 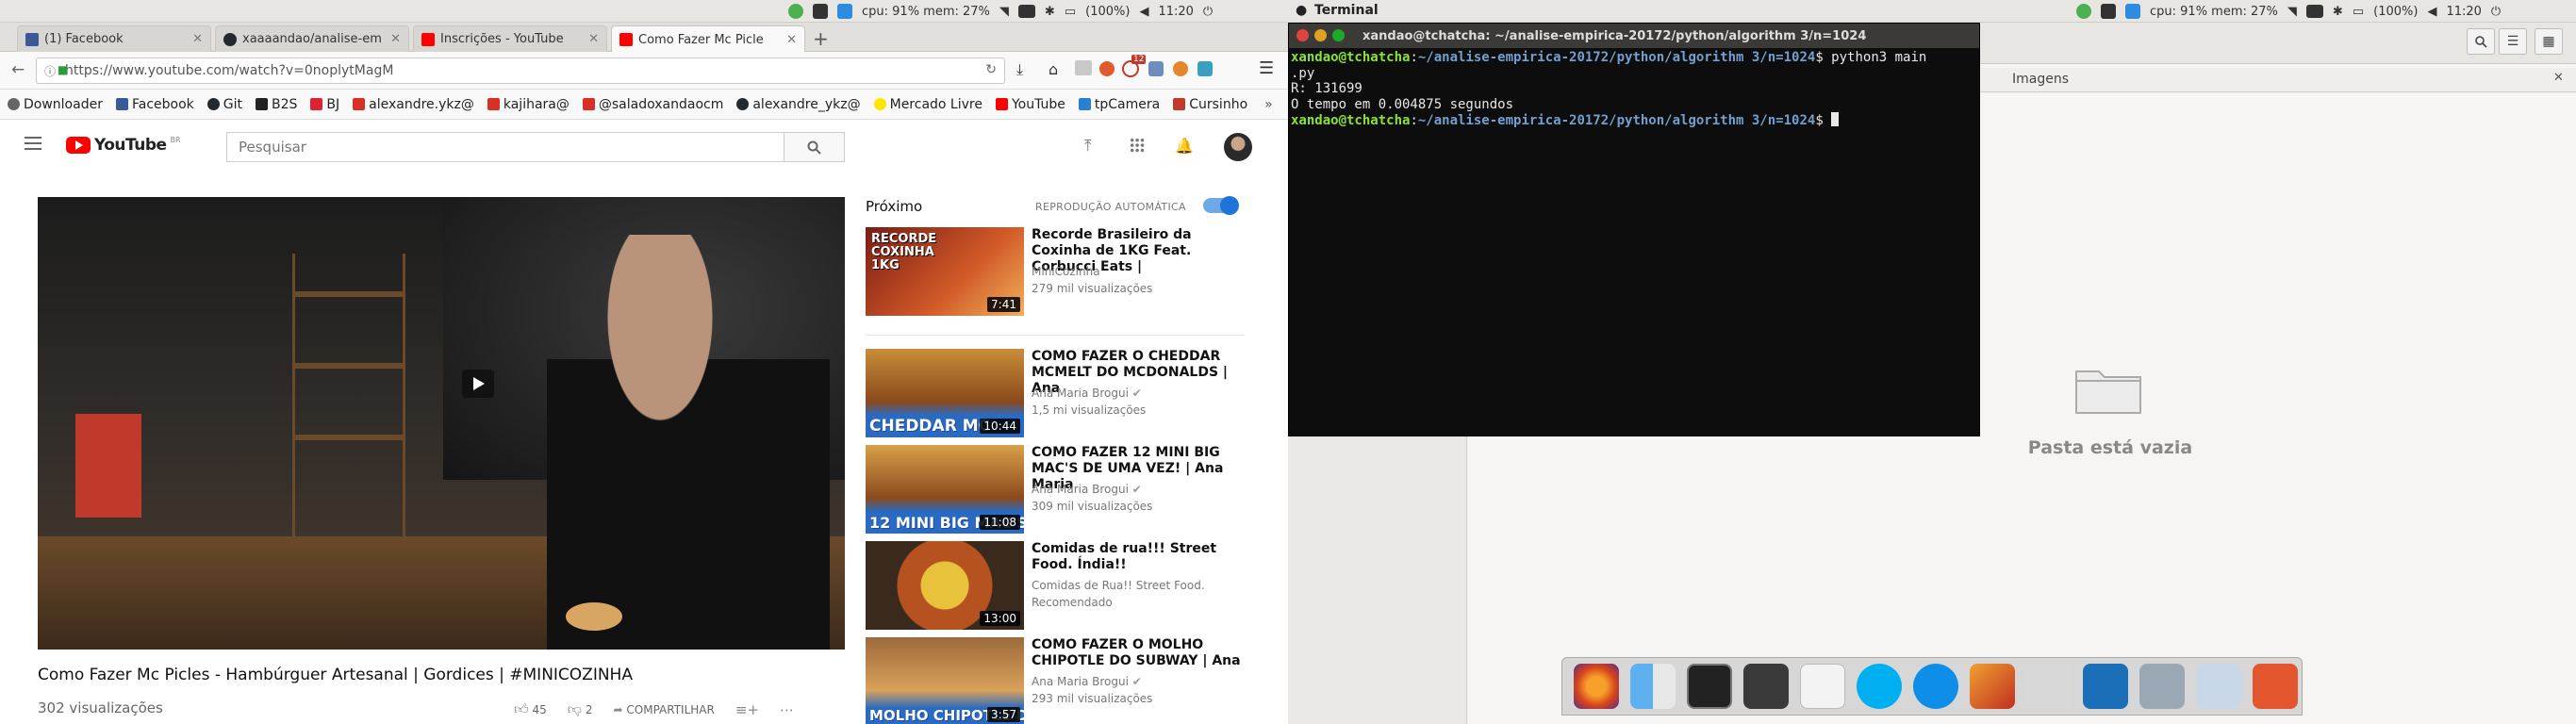 What do you see at coordinates (510, 38) in the screenshot?
I see `tab-youtube-subscriptions: Inscrições - YouTube ✕` at bounding box center [510, 38].